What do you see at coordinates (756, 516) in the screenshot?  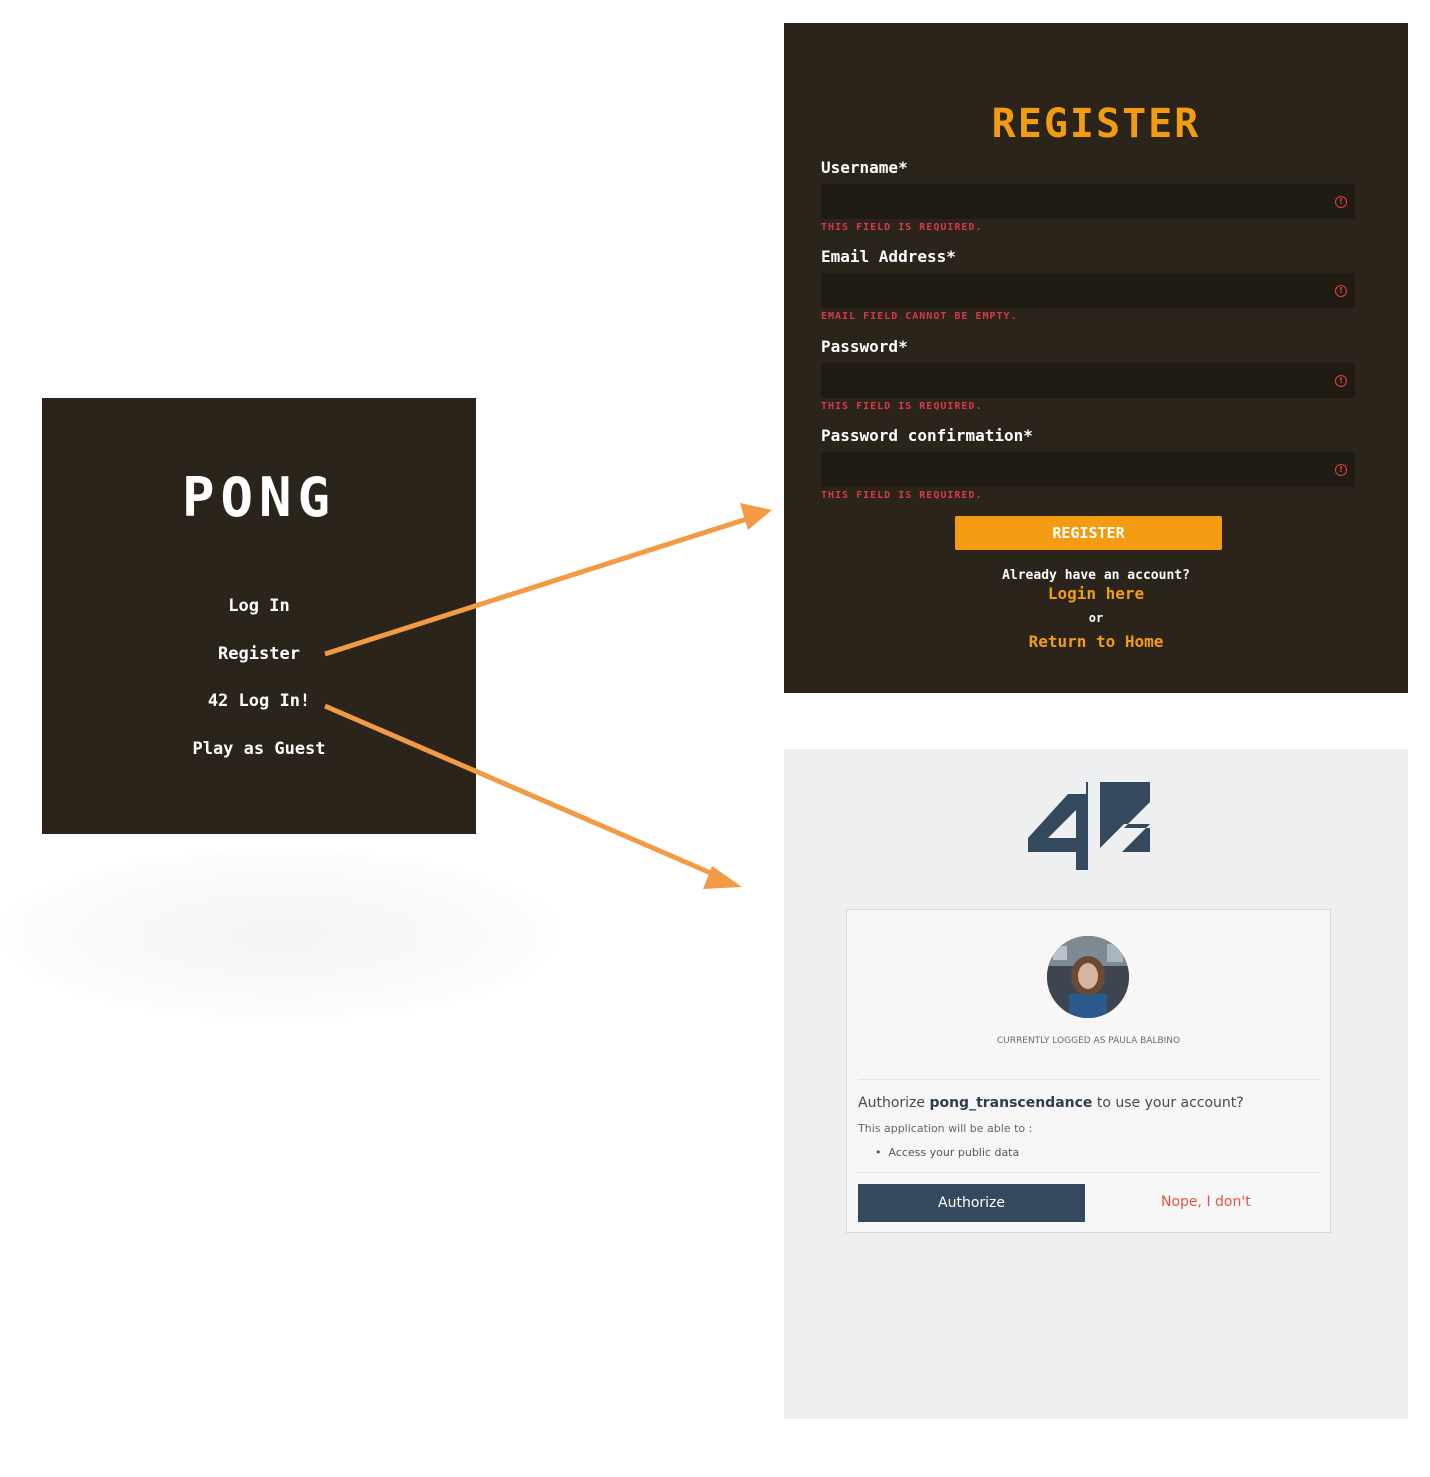 I see `arrowhead-icon` at bounding box center [756, 516].